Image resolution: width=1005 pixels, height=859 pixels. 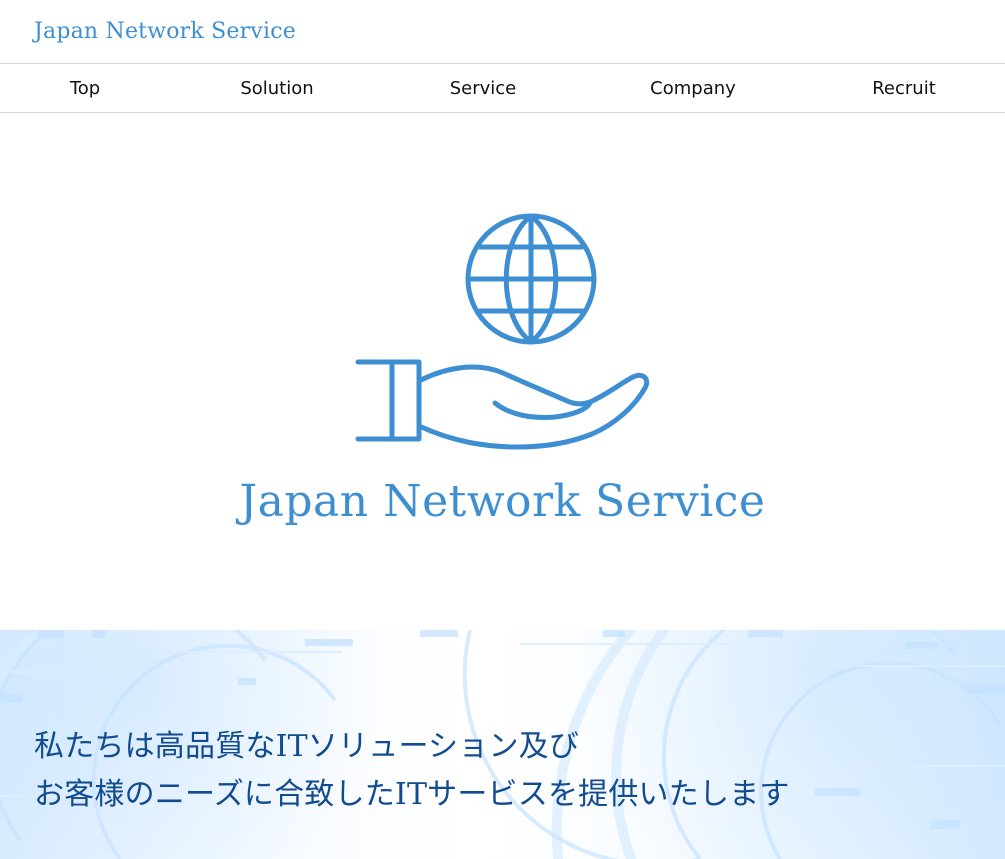 I want to click on message-line-2: お客様のニーズに合致したITサービスを提供いたします, so click(x=412, y=794).